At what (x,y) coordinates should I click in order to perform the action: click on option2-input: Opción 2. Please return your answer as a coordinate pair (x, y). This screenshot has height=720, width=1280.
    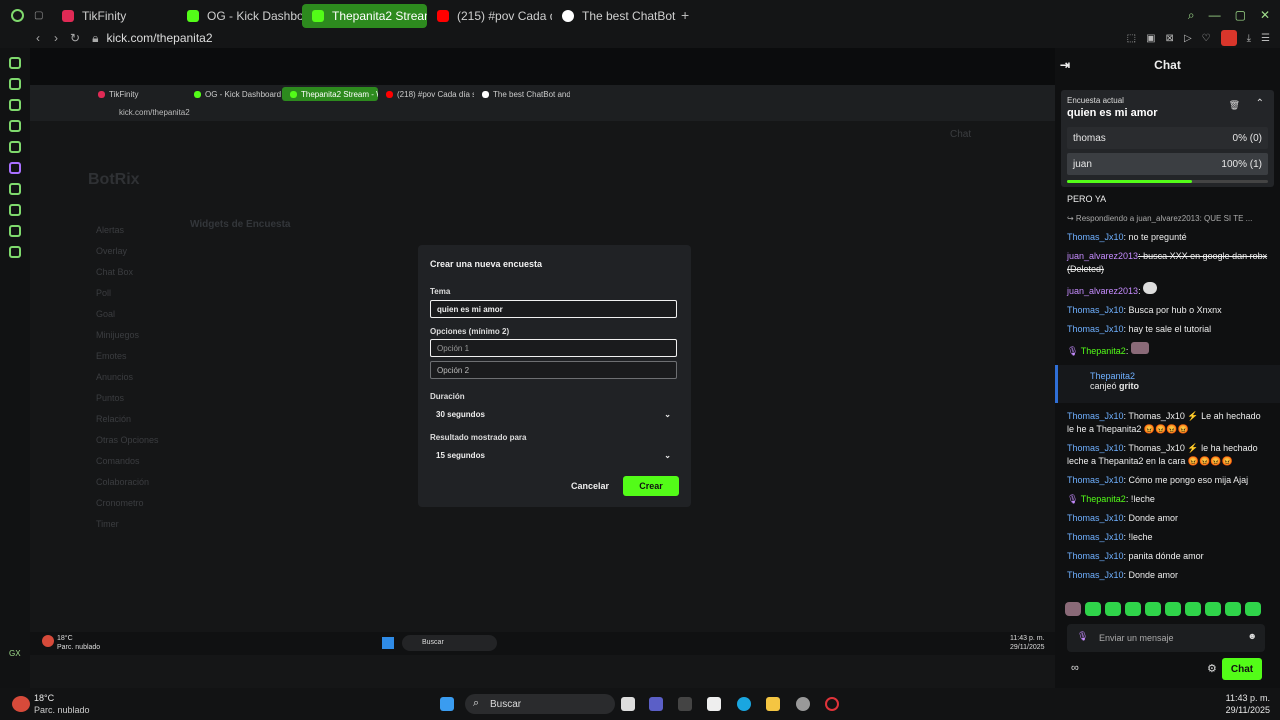
    Looking at the image, I should click on (553, 370).